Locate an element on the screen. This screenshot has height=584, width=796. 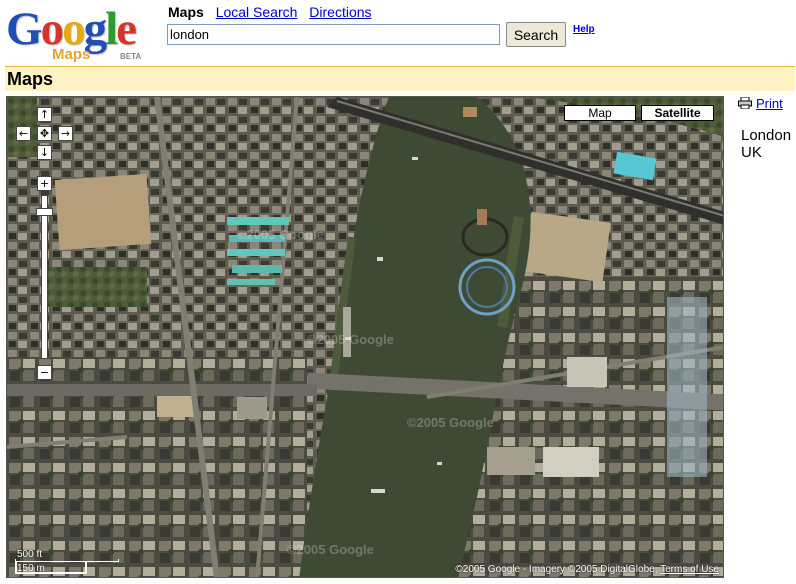
top-nav: Maps Local Search Directions is located at coordinates (274, 12).